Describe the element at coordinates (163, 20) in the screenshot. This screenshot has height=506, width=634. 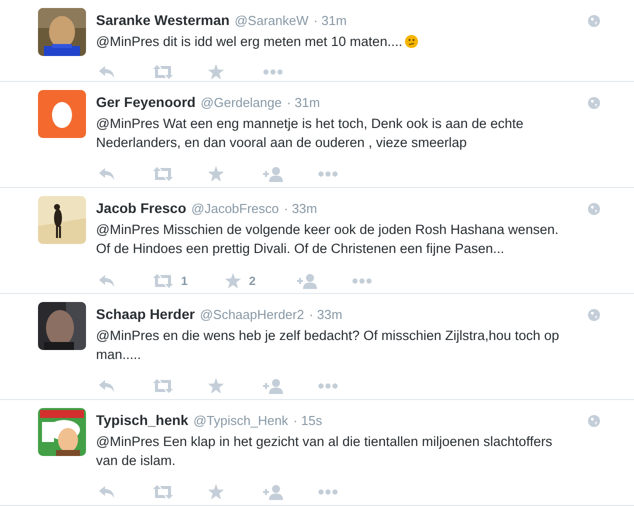
I see `user-name: Saranke Westerman` at that location.